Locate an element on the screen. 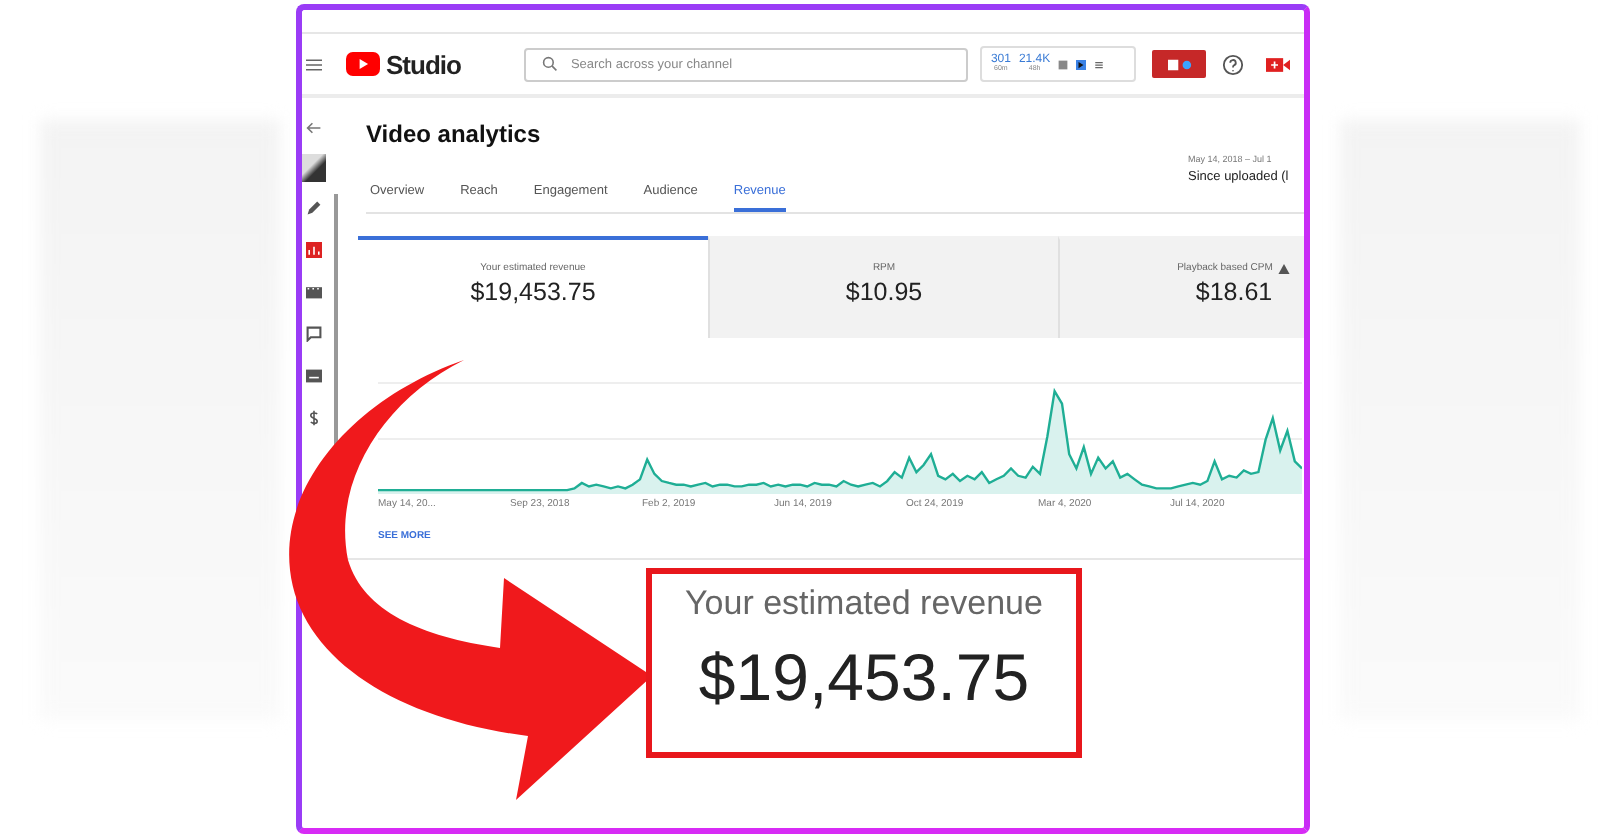 This screenshot has height=838, width=1600. comment-icon is located at coordinates (314, 334).